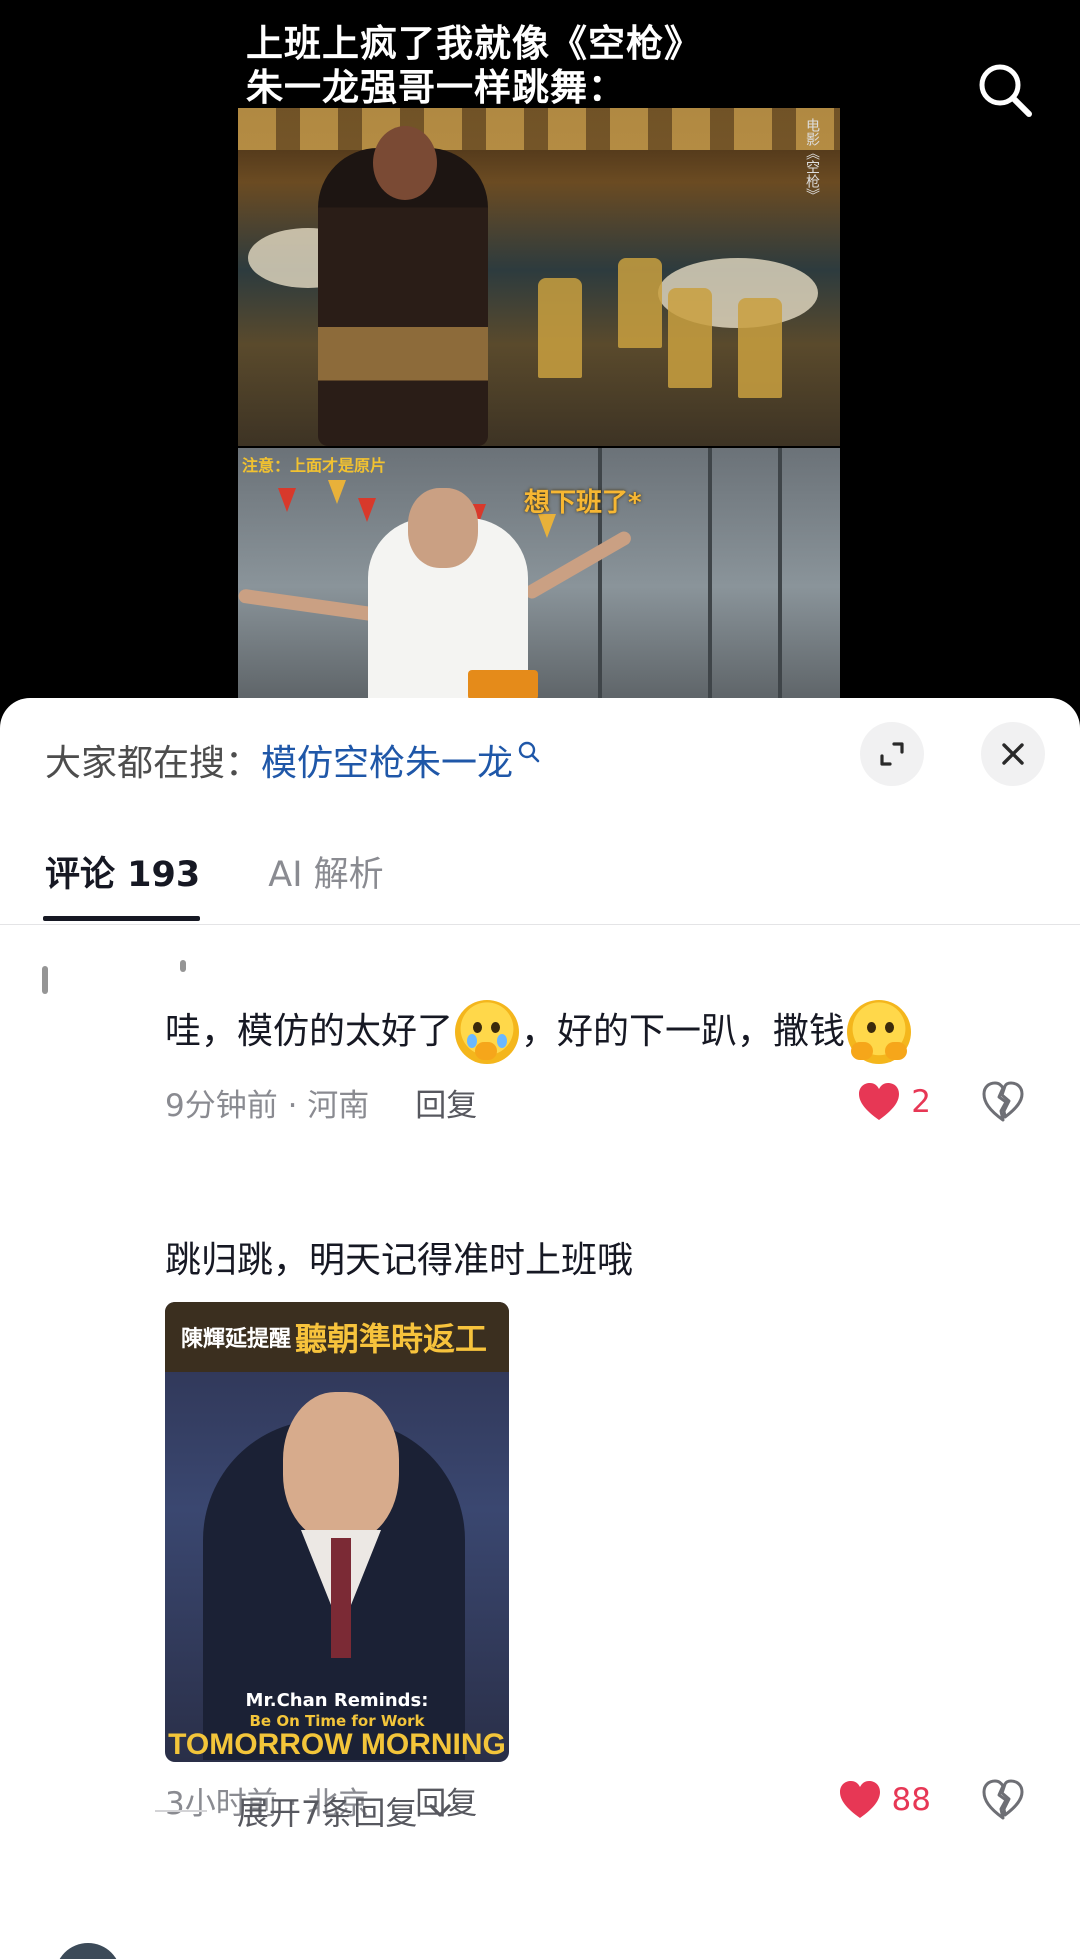 The width and height of the screenshot is (1080, 1959). I want to click on expand-replies-button: 展开7条回复, so click(305, 1811).